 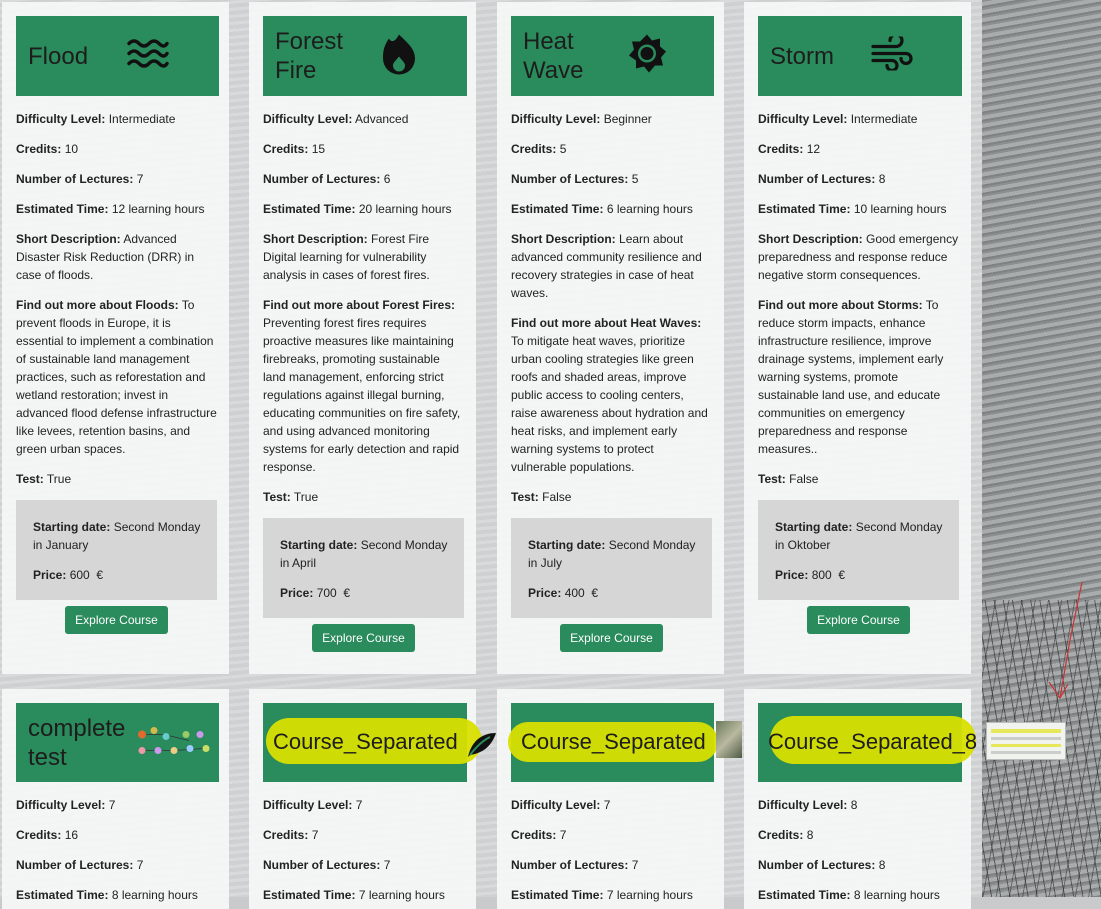 I want to click on credits-field: Credits: 5, so click(x=539, y=149).